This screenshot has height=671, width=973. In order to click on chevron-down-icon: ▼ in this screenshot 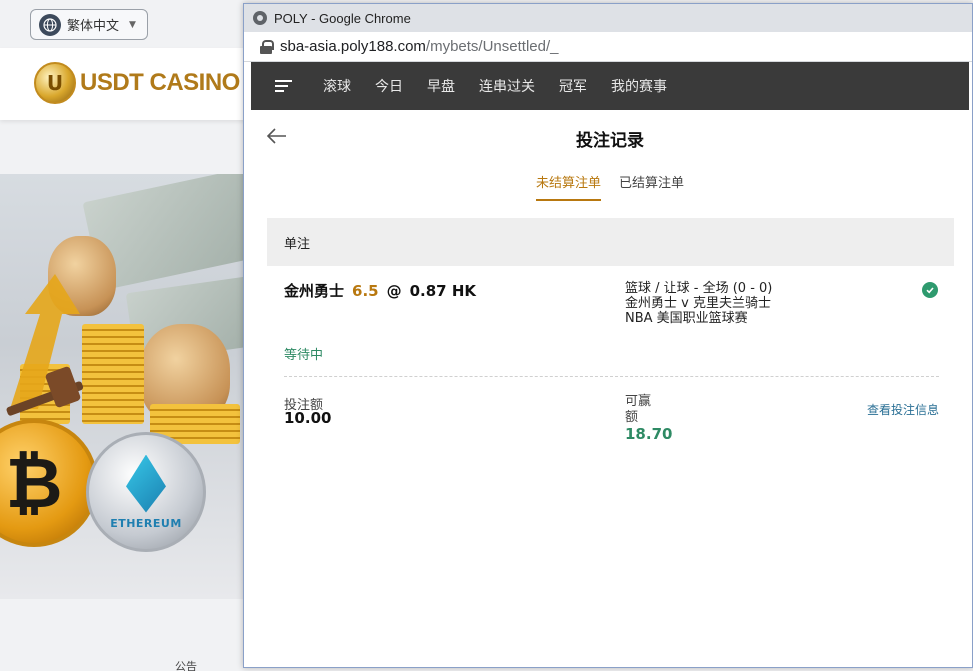, I will do `click(132, 24)`.